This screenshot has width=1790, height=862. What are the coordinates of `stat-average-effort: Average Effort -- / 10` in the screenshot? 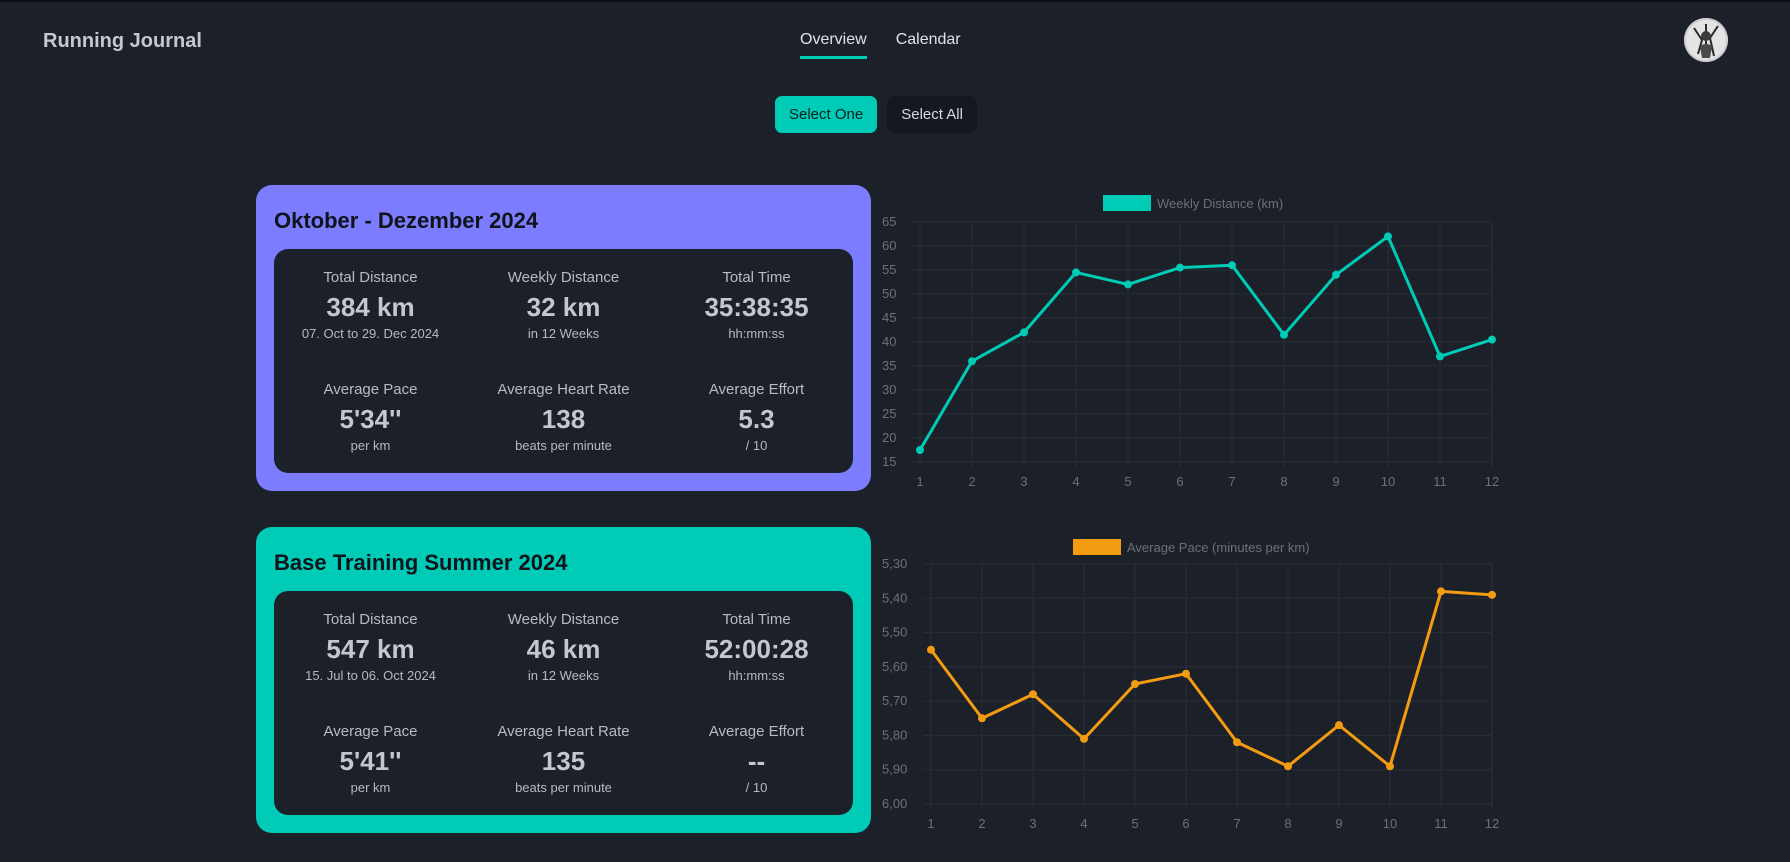 It's located at (756, 759).